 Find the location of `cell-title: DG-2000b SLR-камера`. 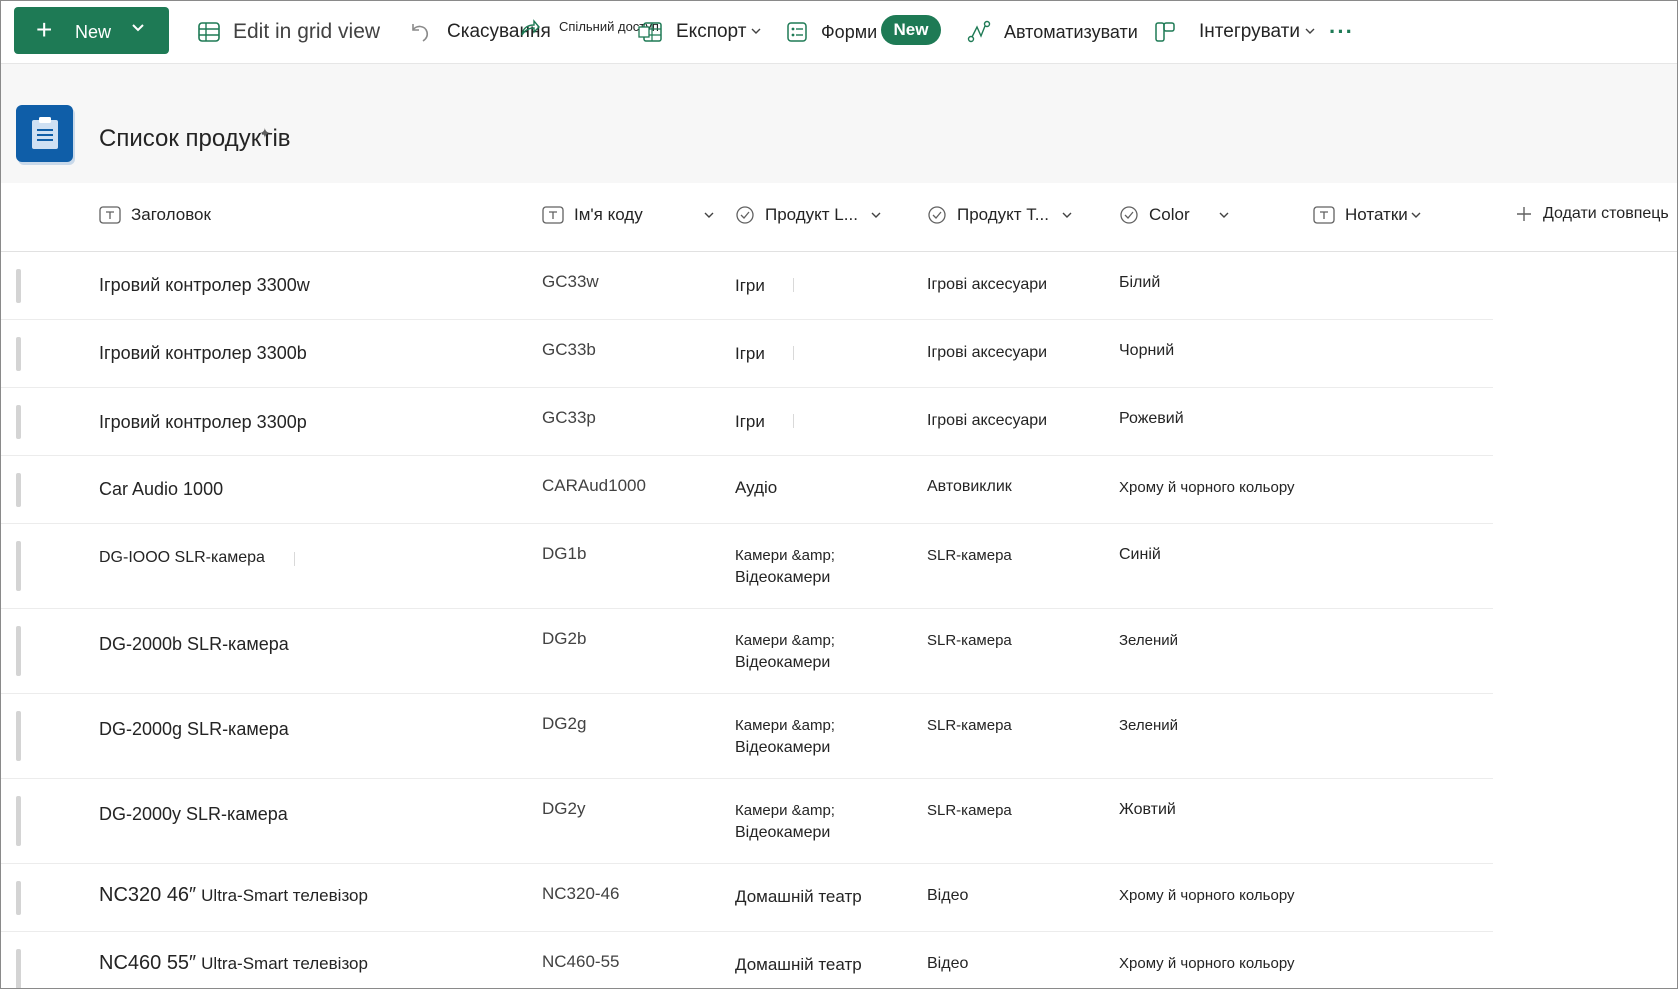

cell-title: DG-2000b SLR-камера is located at coordinates (194, 644).